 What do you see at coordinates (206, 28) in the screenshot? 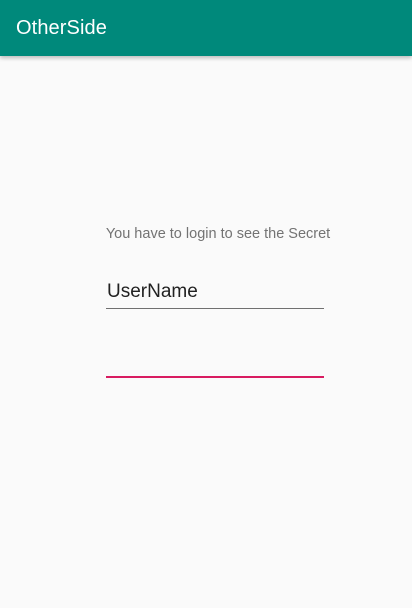
I see `app-bar: OtherSide` at bounding box center [206, 28].